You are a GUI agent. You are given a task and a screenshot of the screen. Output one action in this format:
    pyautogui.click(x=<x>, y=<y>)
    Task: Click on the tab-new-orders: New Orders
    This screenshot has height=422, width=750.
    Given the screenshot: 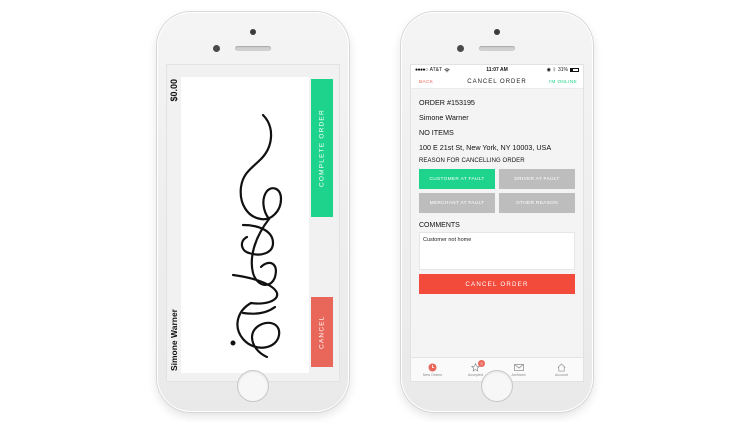 What is the action you would take?
    pyautogui.click(x=432, y=369)
    